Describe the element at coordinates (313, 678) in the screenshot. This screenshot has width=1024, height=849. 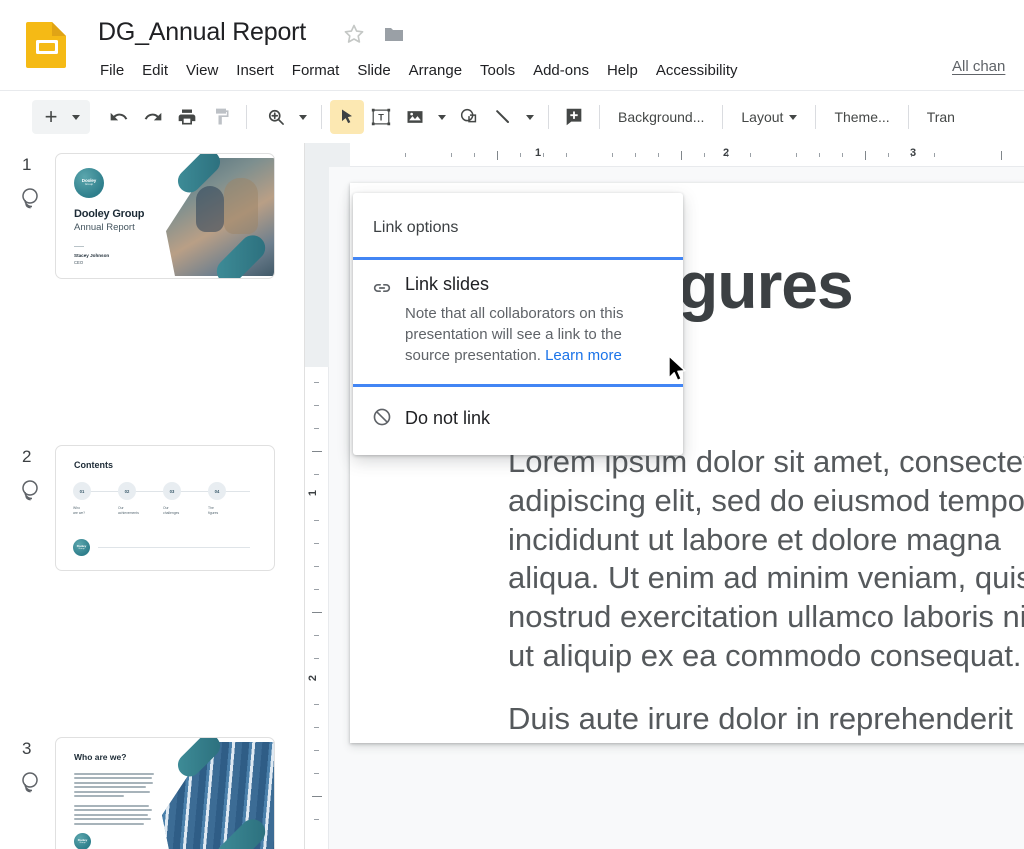
I see `vertical-ruler-label-2: 2` at that location.